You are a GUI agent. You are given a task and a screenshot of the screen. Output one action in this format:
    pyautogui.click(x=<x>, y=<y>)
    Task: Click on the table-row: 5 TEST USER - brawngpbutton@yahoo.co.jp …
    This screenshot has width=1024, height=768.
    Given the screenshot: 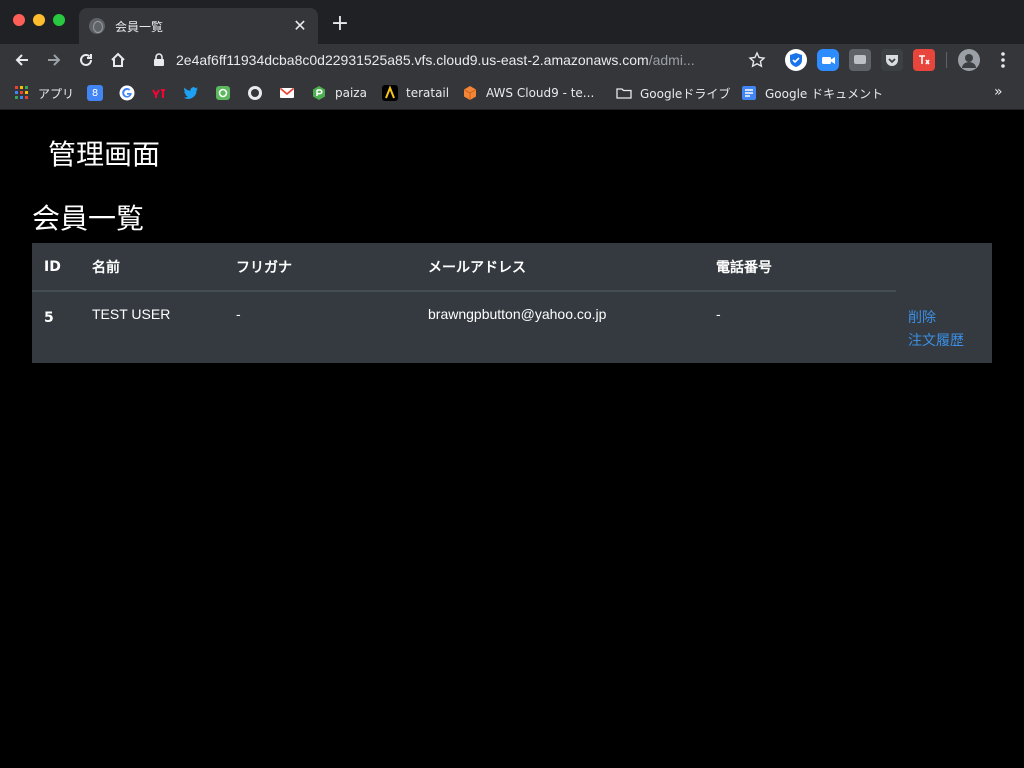 What is the action you would take?
    pyautogui.click(x=512, y=326)
    